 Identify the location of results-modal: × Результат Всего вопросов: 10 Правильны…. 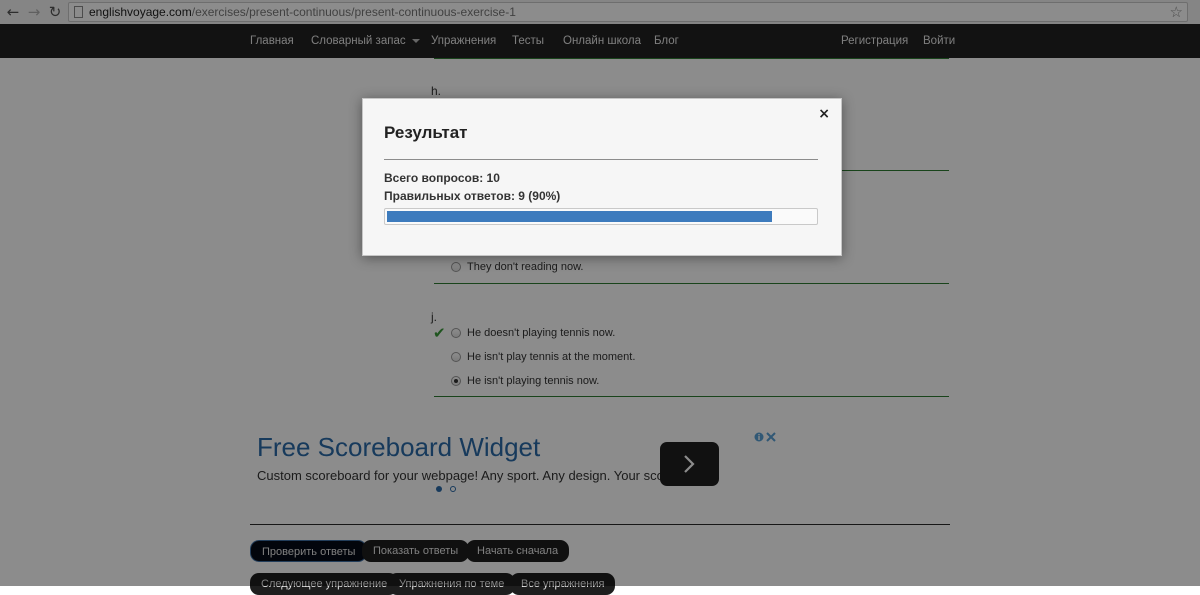
(602, 177).